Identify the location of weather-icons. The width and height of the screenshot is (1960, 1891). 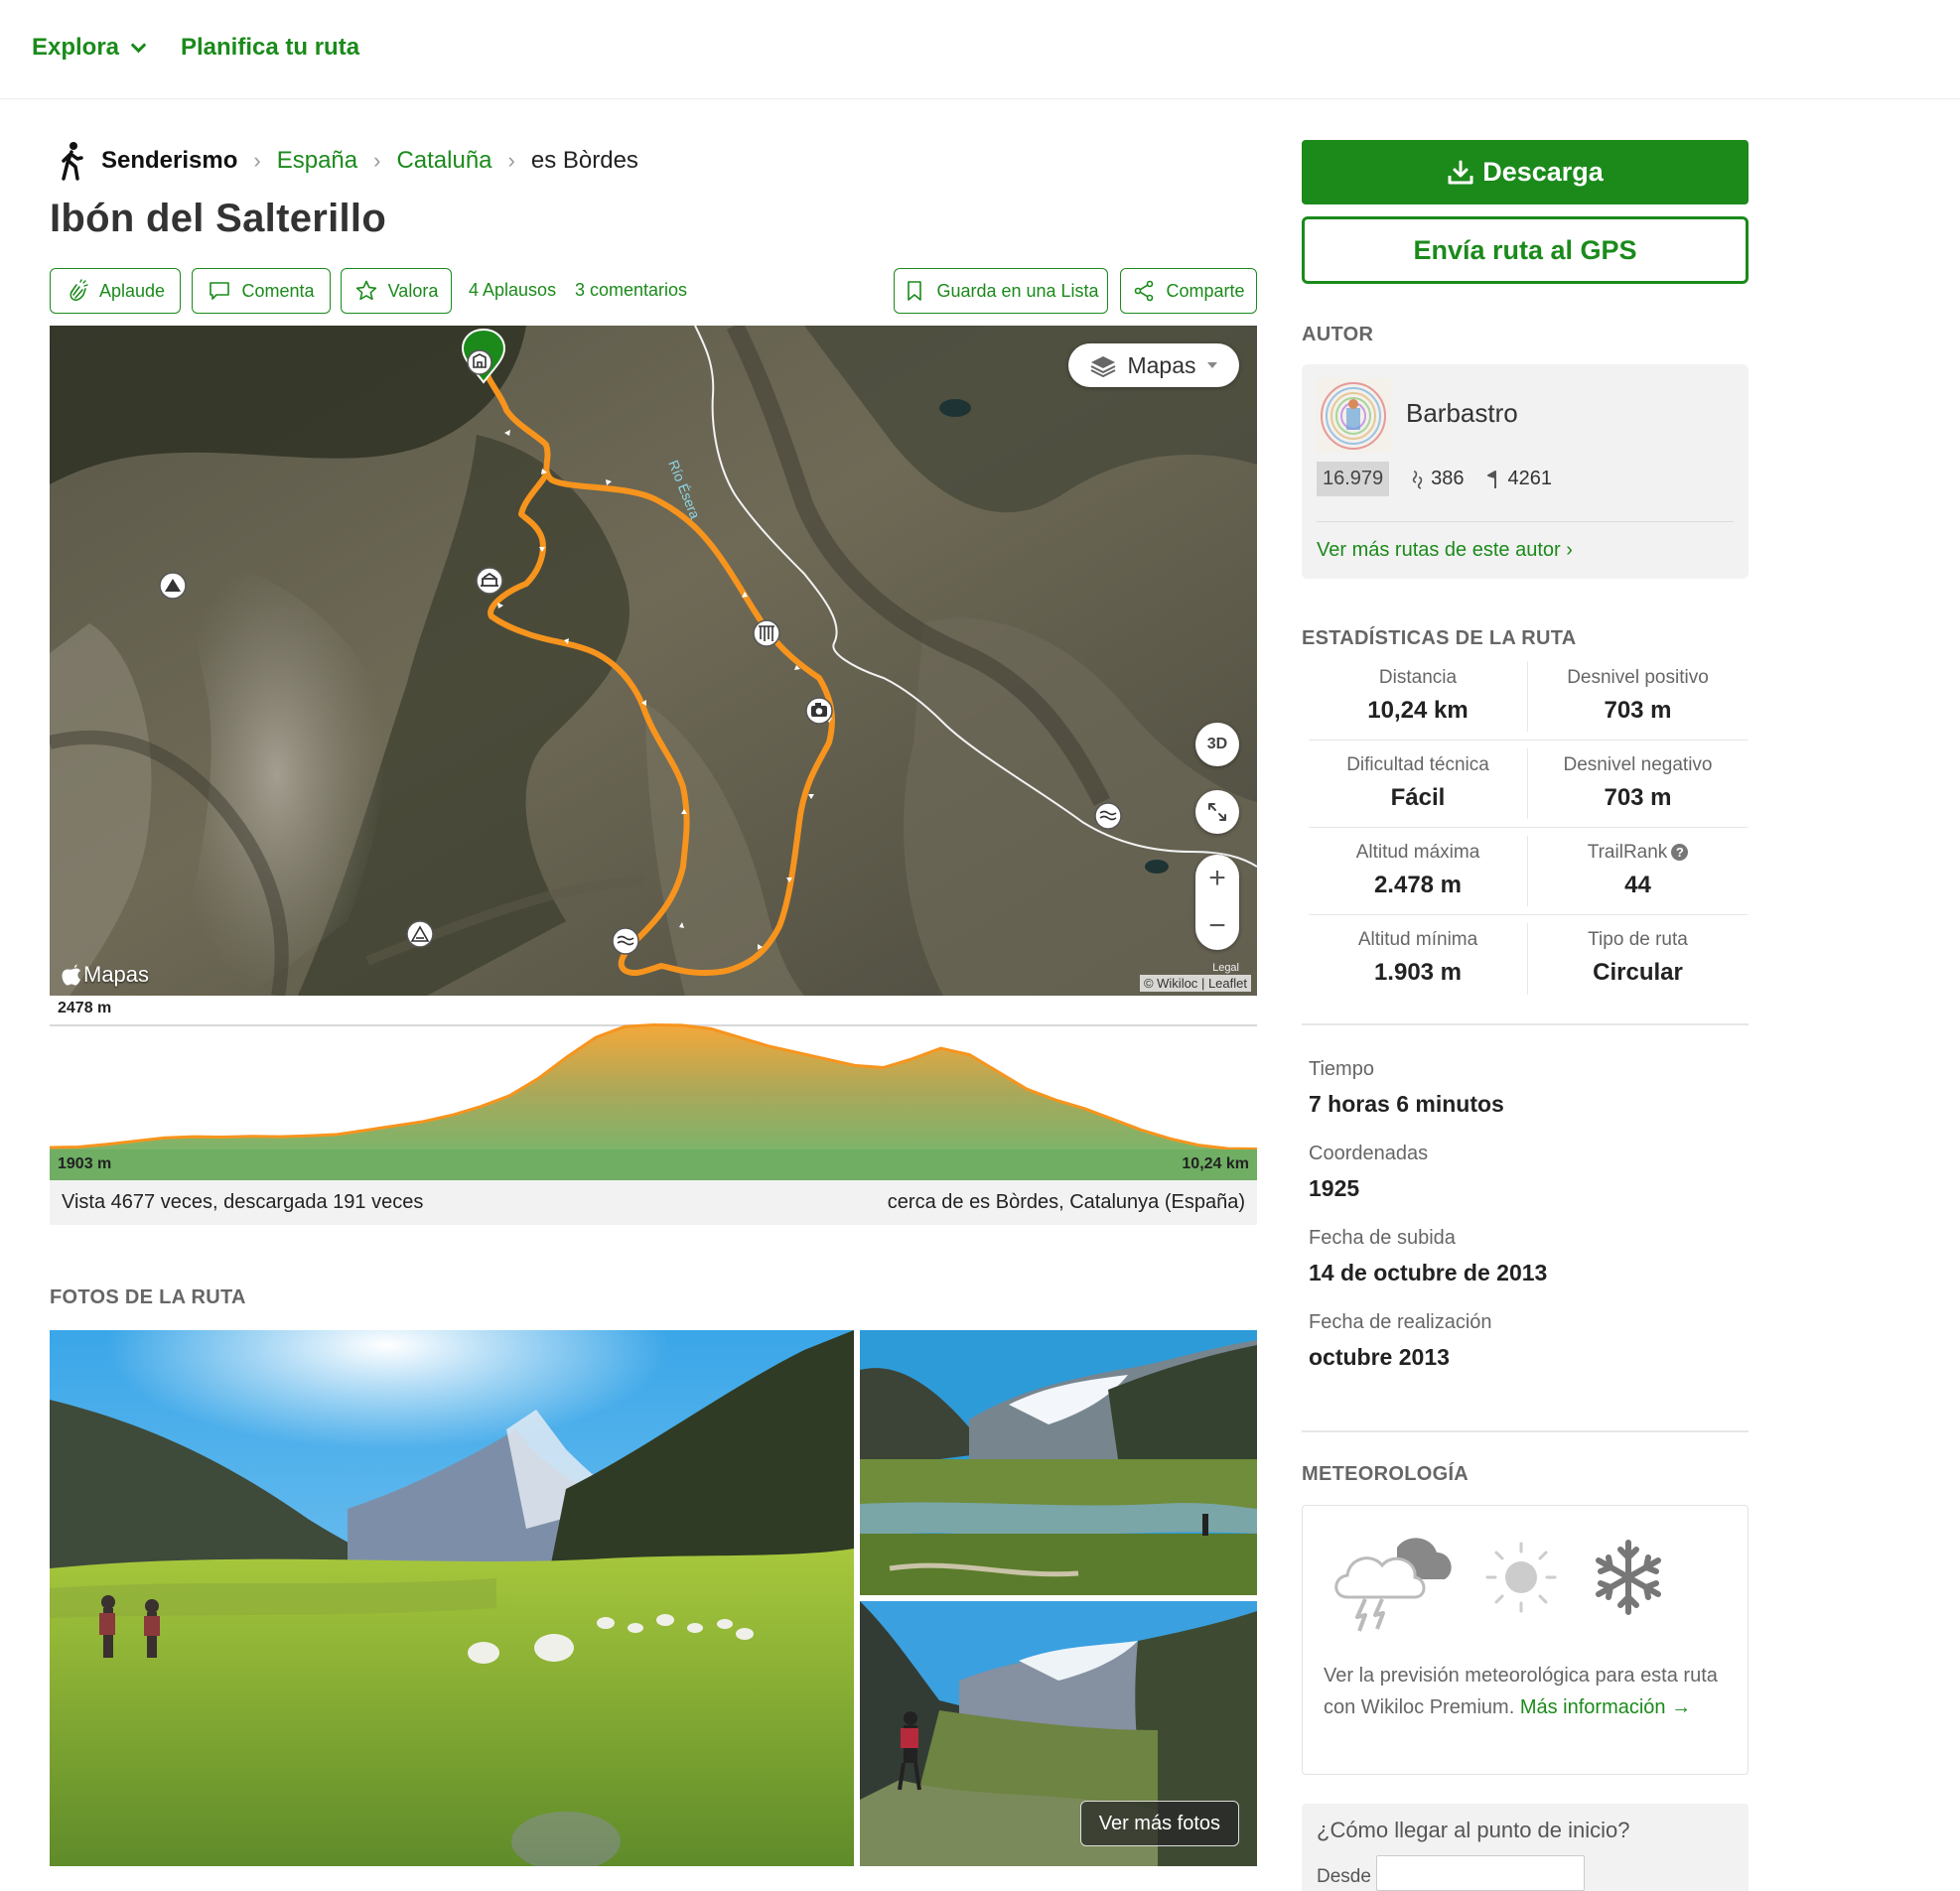
(1497, 1585).